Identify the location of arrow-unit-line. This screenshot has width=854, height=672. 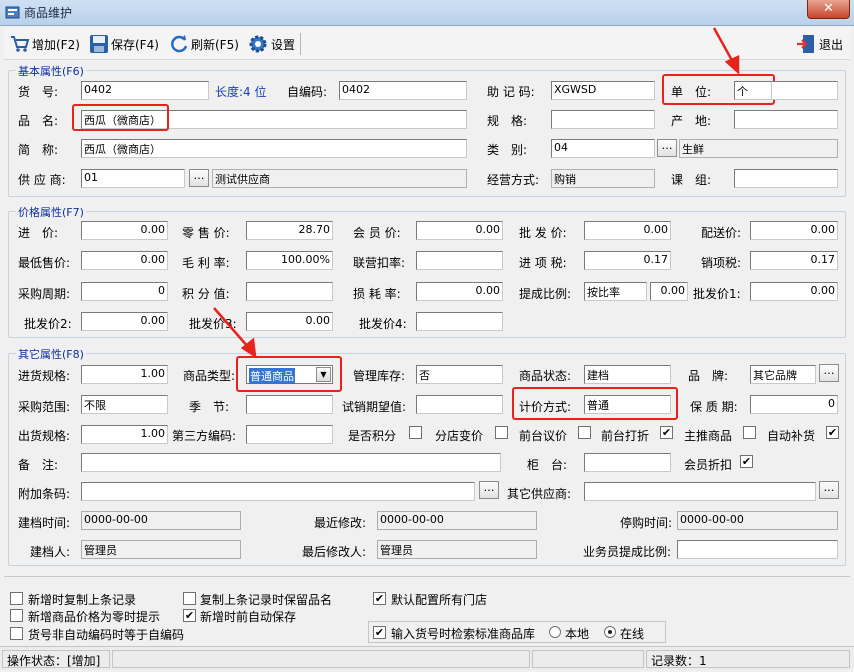
(724, 46).